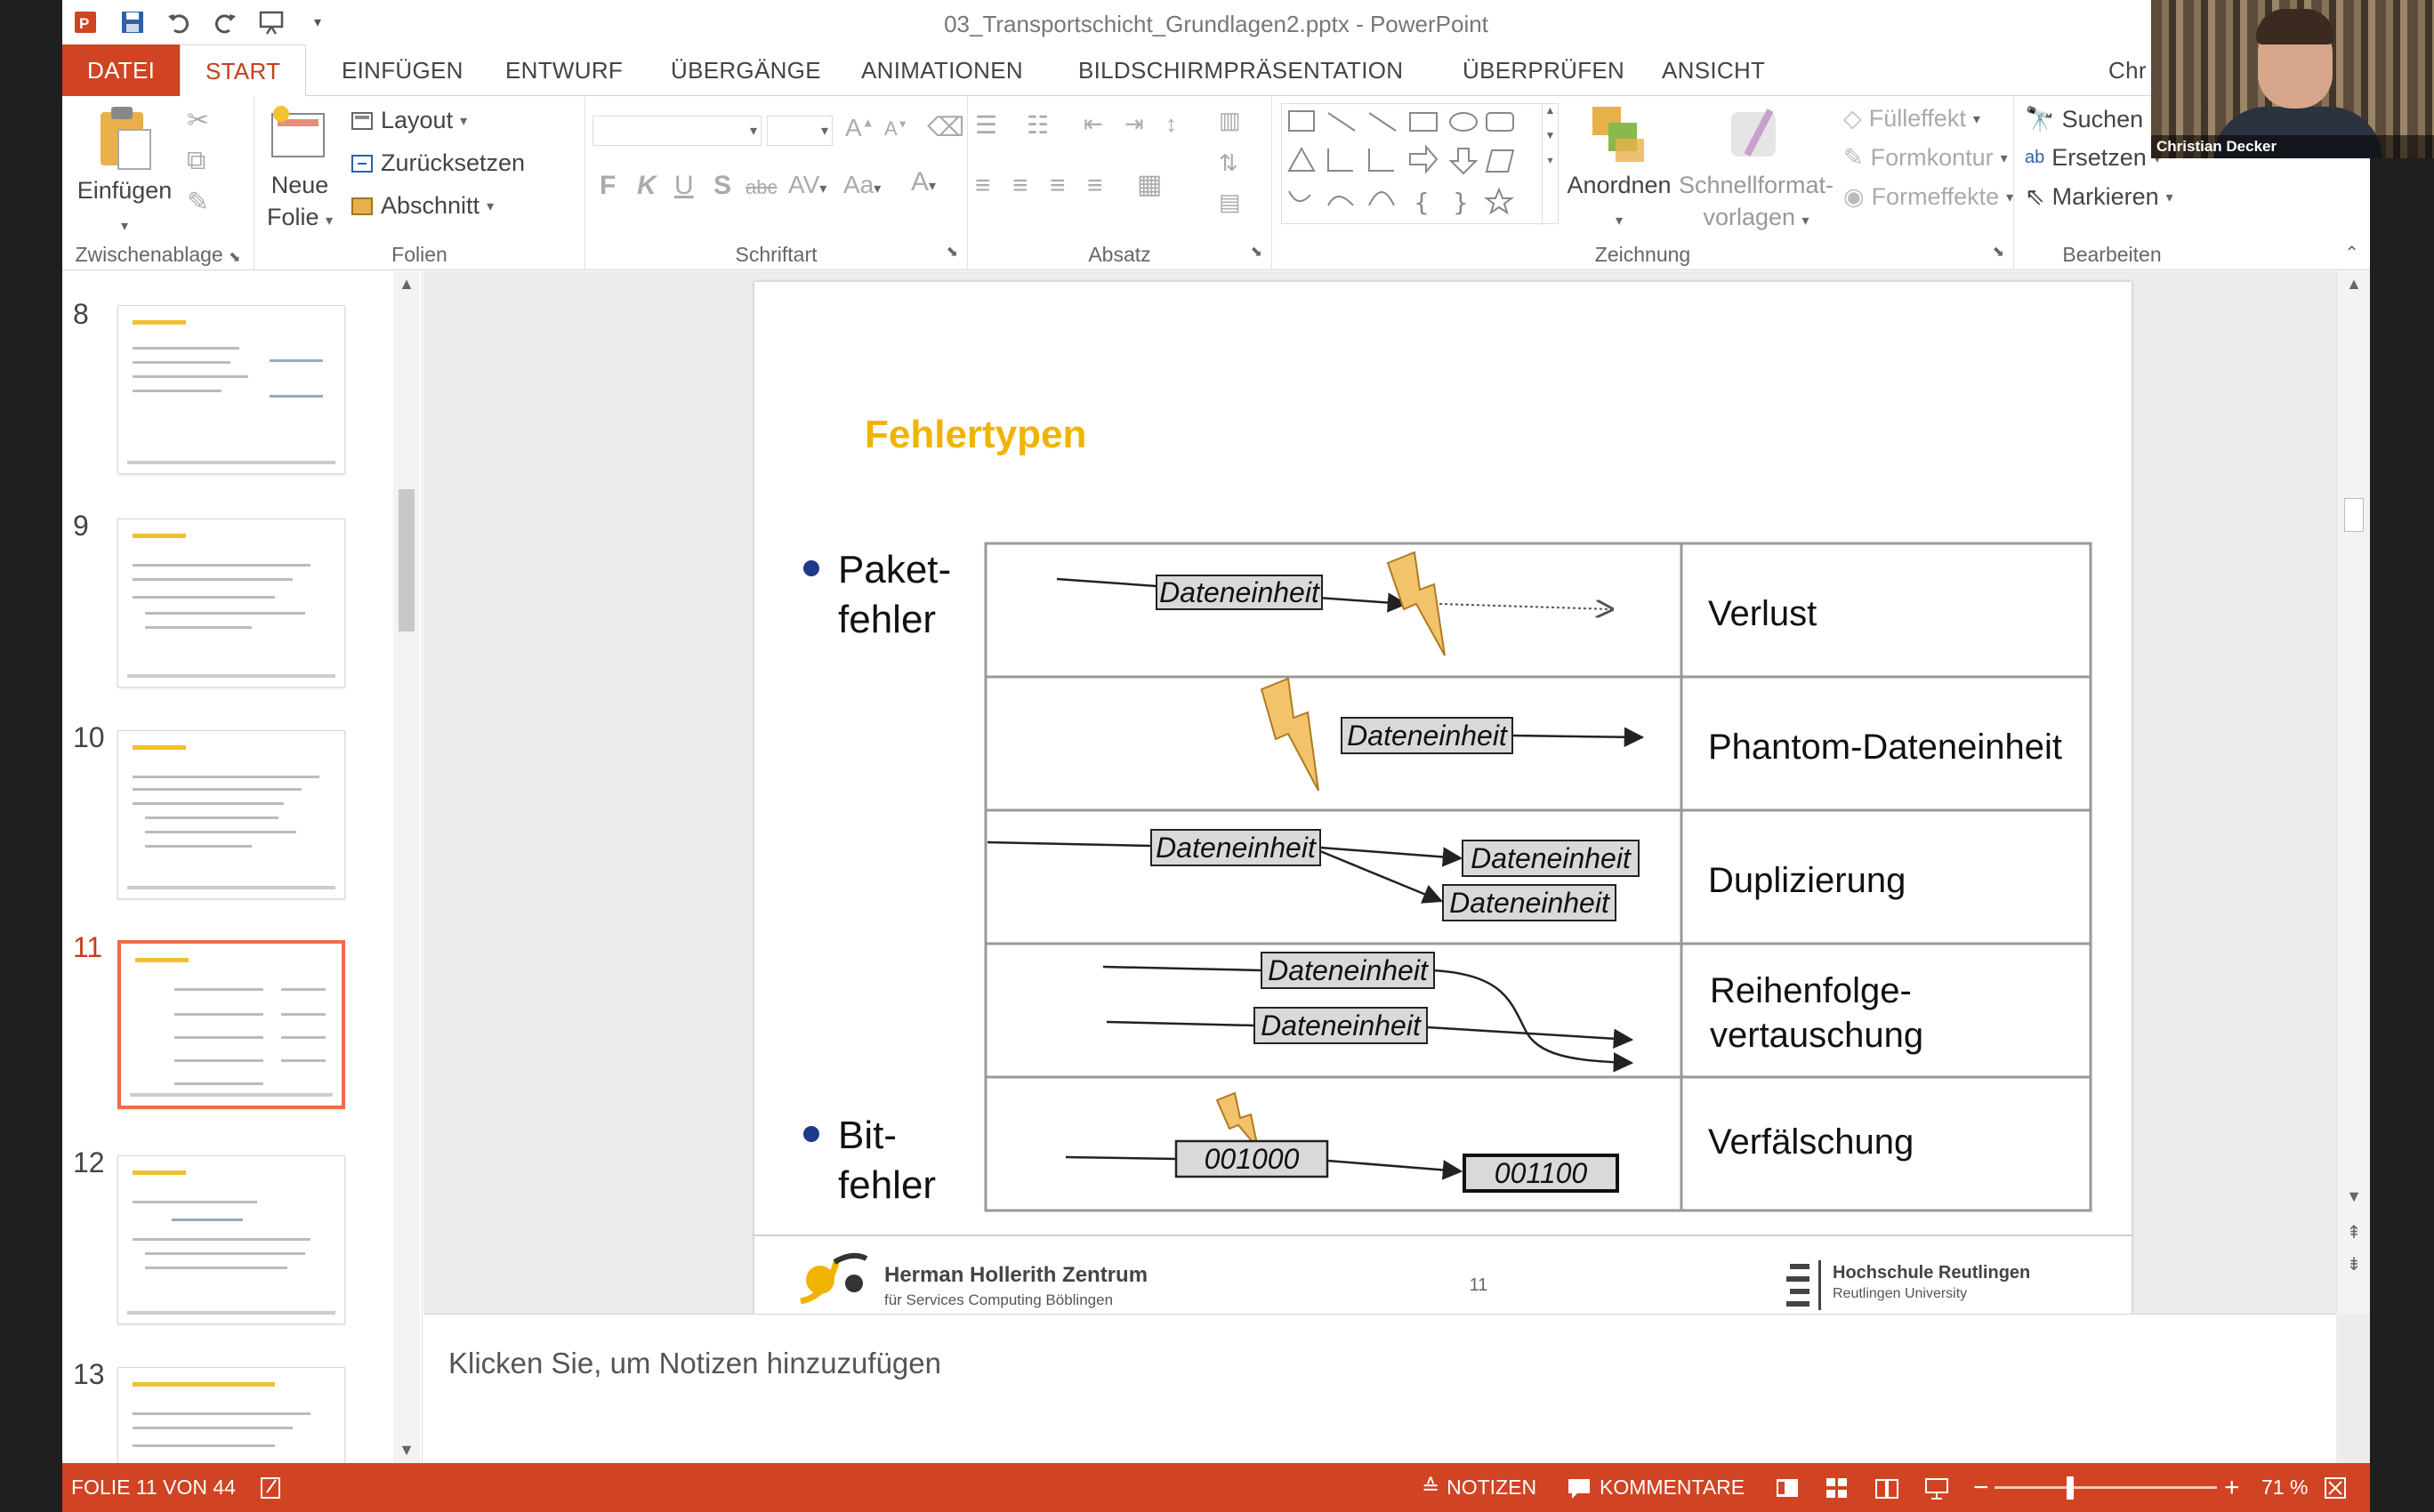 The image size is (2434, 1512). What do you see at coordinates (1936, 1488) in the screenshot?
I see `slideshow-view-icon` at bounding box center [1936, 1488].